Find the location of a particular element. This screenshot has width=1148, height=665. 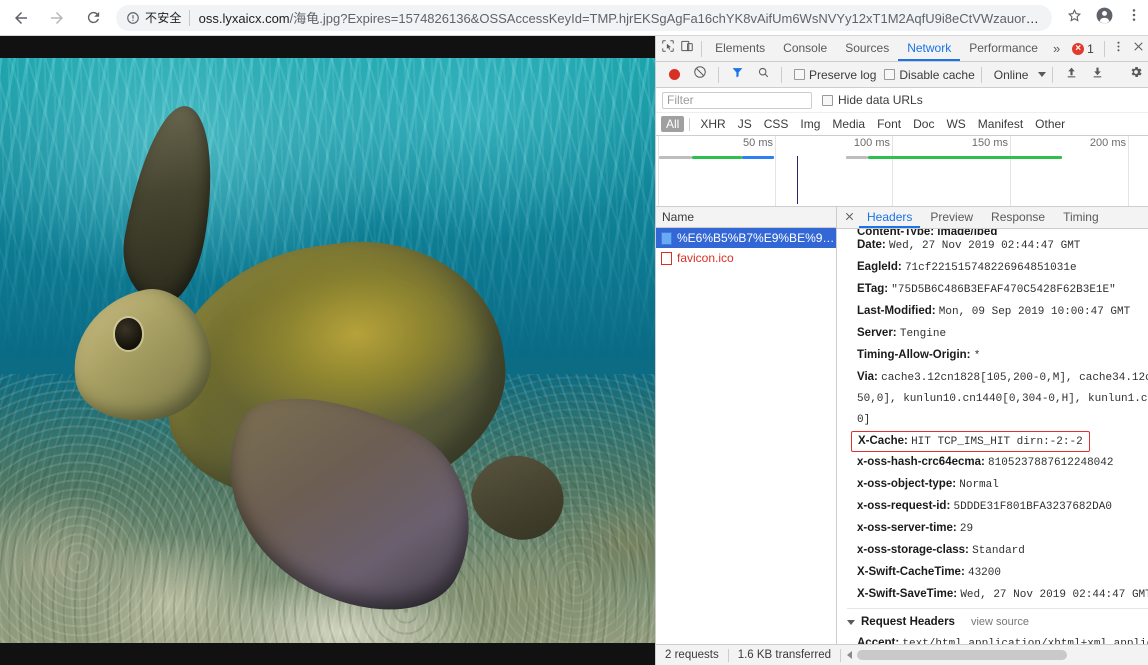

checkbox-icon is located at coordinates (799, 74).